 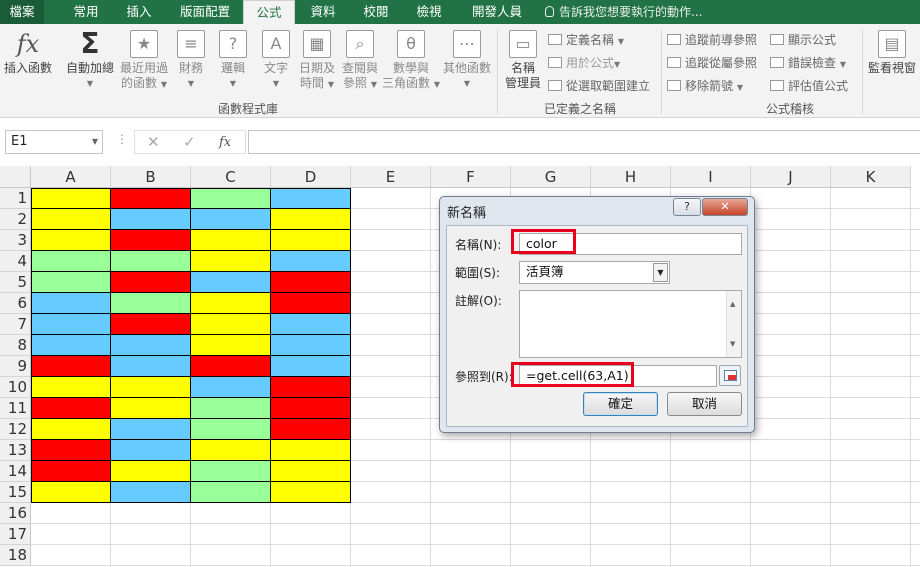 What do you see at coordinates (429, 12) in the screenshot?
I see `tab-view: 檢視` at bounding box center [429, 12].